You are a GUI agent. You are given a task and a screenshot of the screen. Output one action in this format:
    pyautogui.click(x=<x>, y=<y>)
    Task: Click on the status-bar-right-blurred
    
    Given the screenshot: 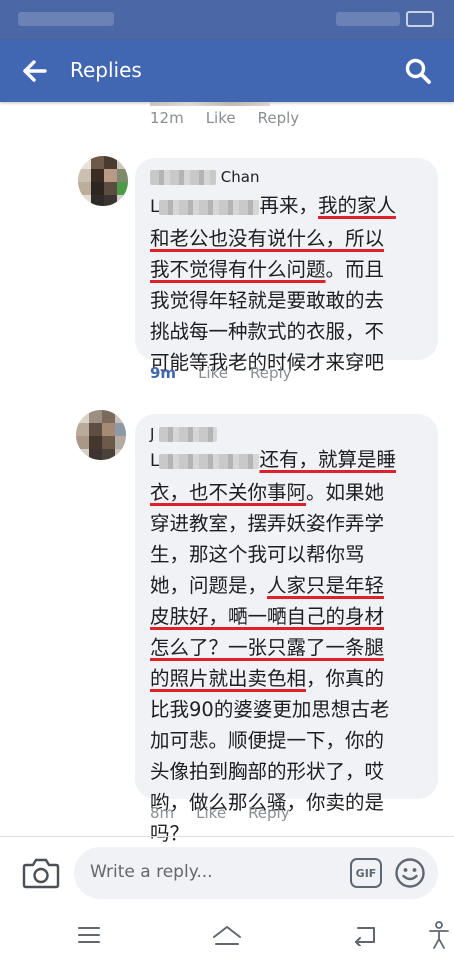 What is the action you would take?
    pyautogui.click(x=368, y=19)
    